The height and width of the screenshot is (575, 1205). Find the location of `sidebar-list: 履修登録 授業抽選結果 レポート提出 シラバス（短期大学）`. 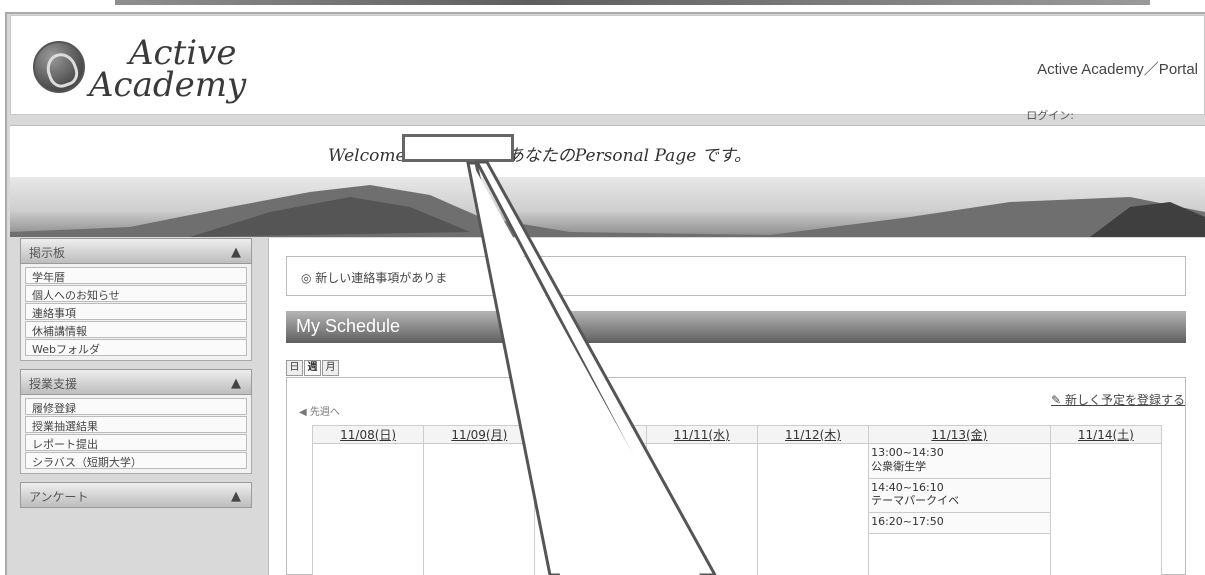

sidebar-list: 履修登録 授業抽選結果 レポート提出 シラバス（短期大学） is located at coordinates (136, 434).